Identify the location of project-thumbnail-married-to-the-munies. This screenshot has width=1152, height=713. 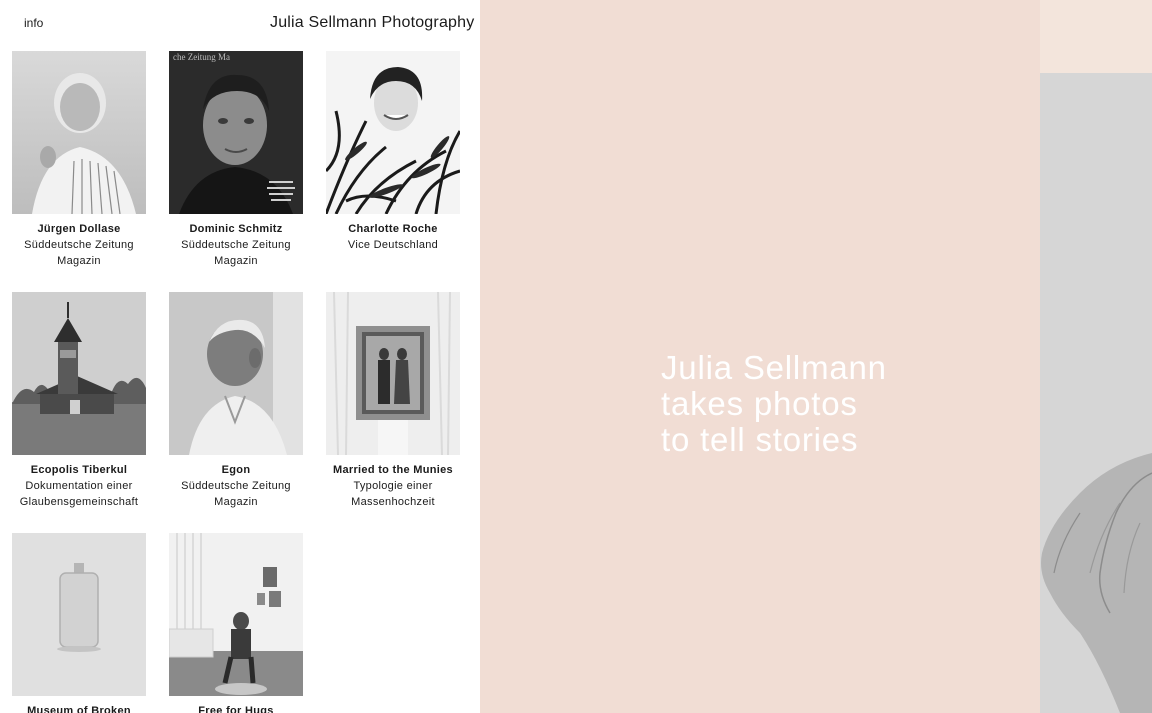
(393, 373).